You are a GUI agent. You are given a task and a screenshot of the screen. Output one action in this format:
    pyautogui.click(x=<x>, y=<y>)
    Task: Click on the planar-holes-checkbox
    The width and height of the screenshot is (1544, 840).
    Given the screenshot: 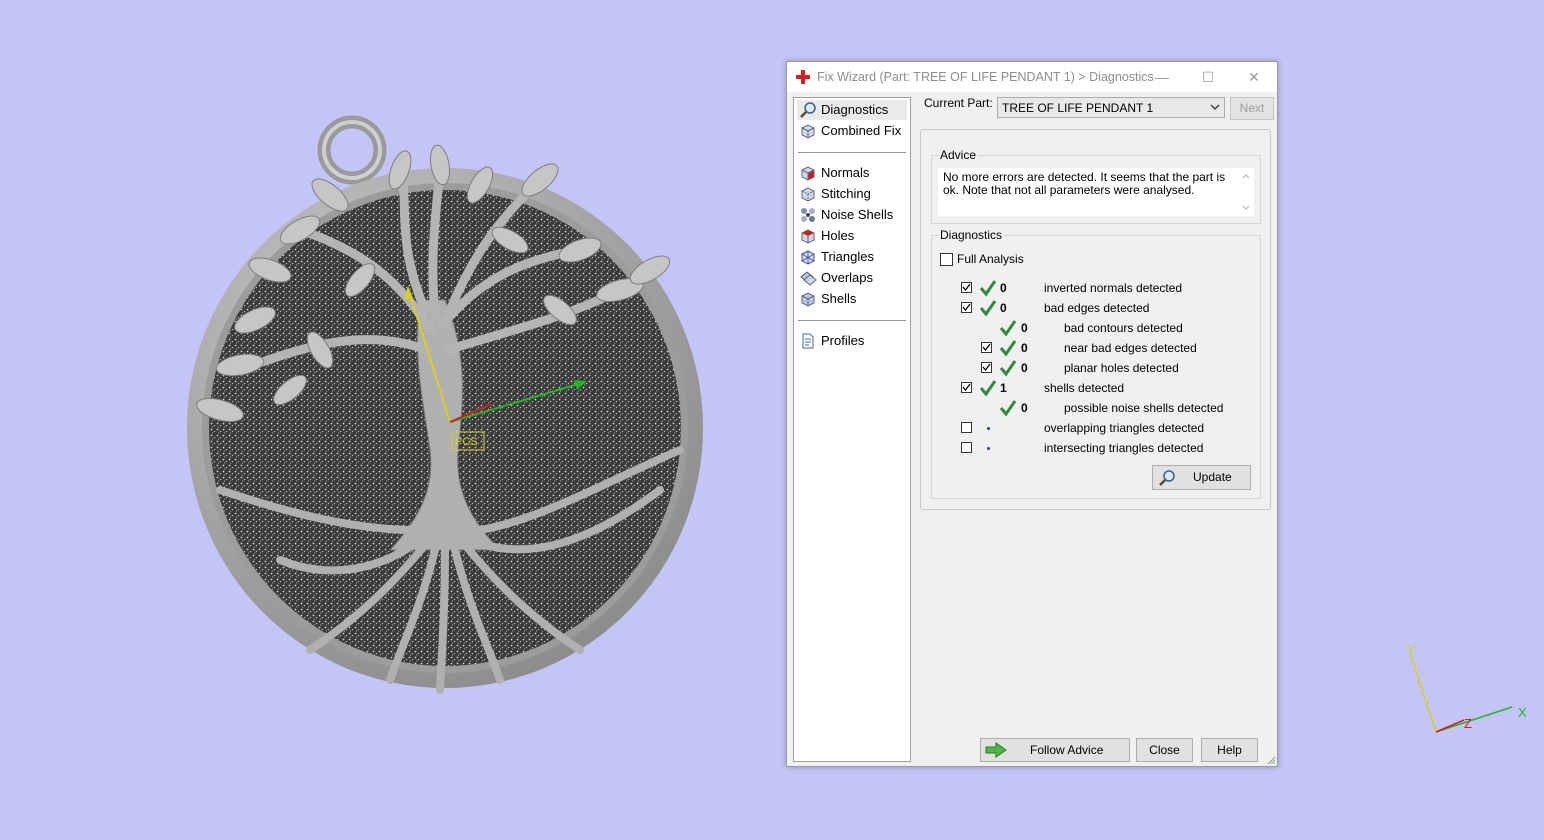 What is the action you would take?
    pyautogui.click(x=986, y=367)
    